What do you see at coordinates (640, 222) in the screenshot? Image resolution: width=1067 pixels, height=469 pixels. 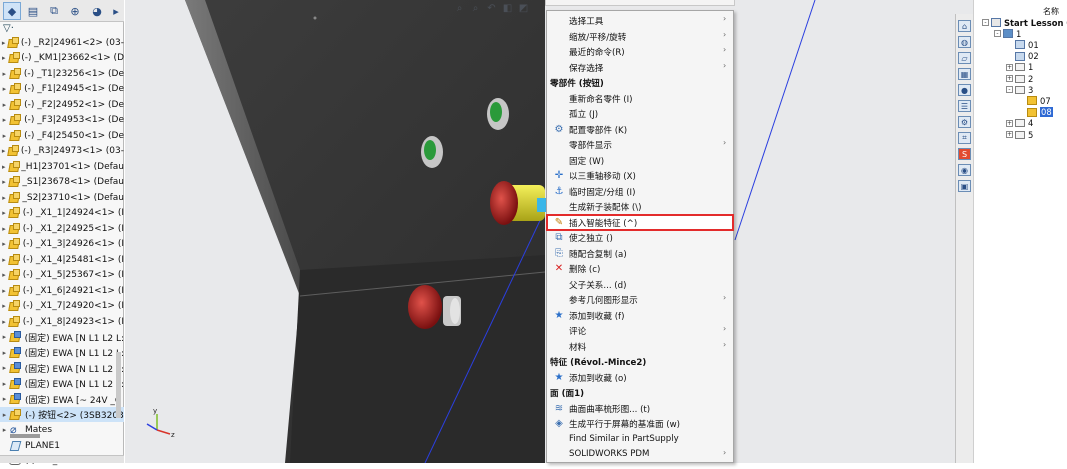 I see `menu-item-insert-smart-feature: ✎ 插入智能特征 (^)` at bounding box center [640, 222].